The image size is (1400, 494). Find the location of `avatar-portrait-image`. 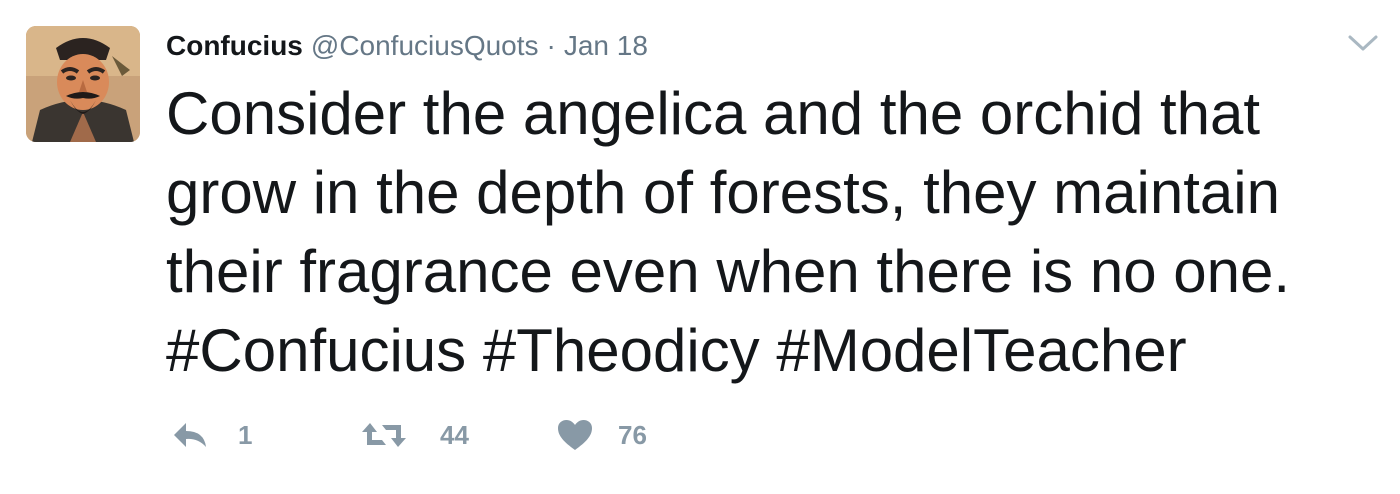

avatar-portrait-image is located at coordinates (83, 84).